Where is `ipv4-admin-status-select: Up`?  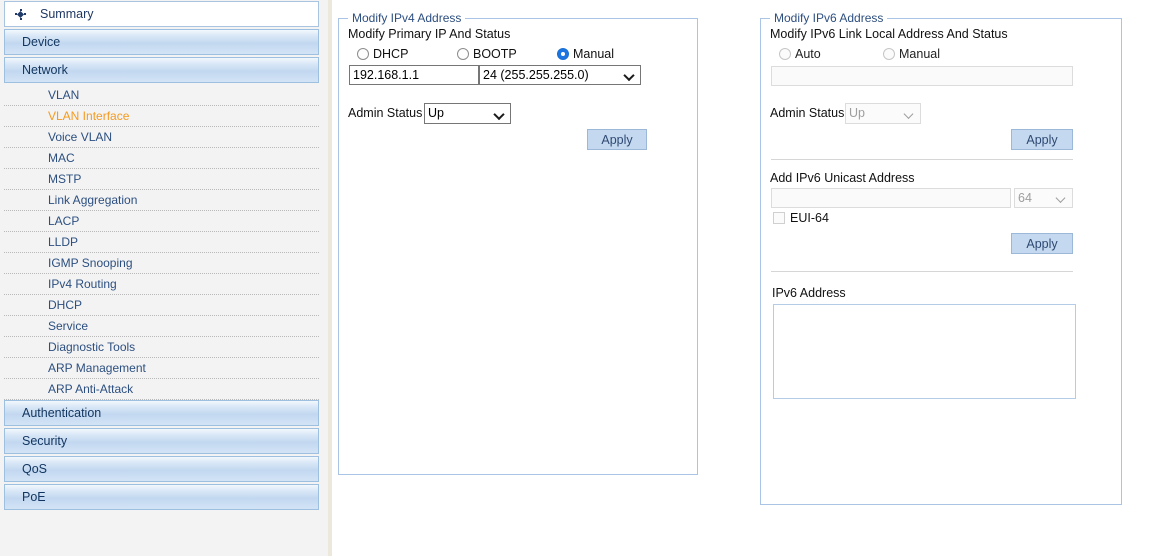
ipv4-admin-status-select: Up is located at coordinates (467, 113).